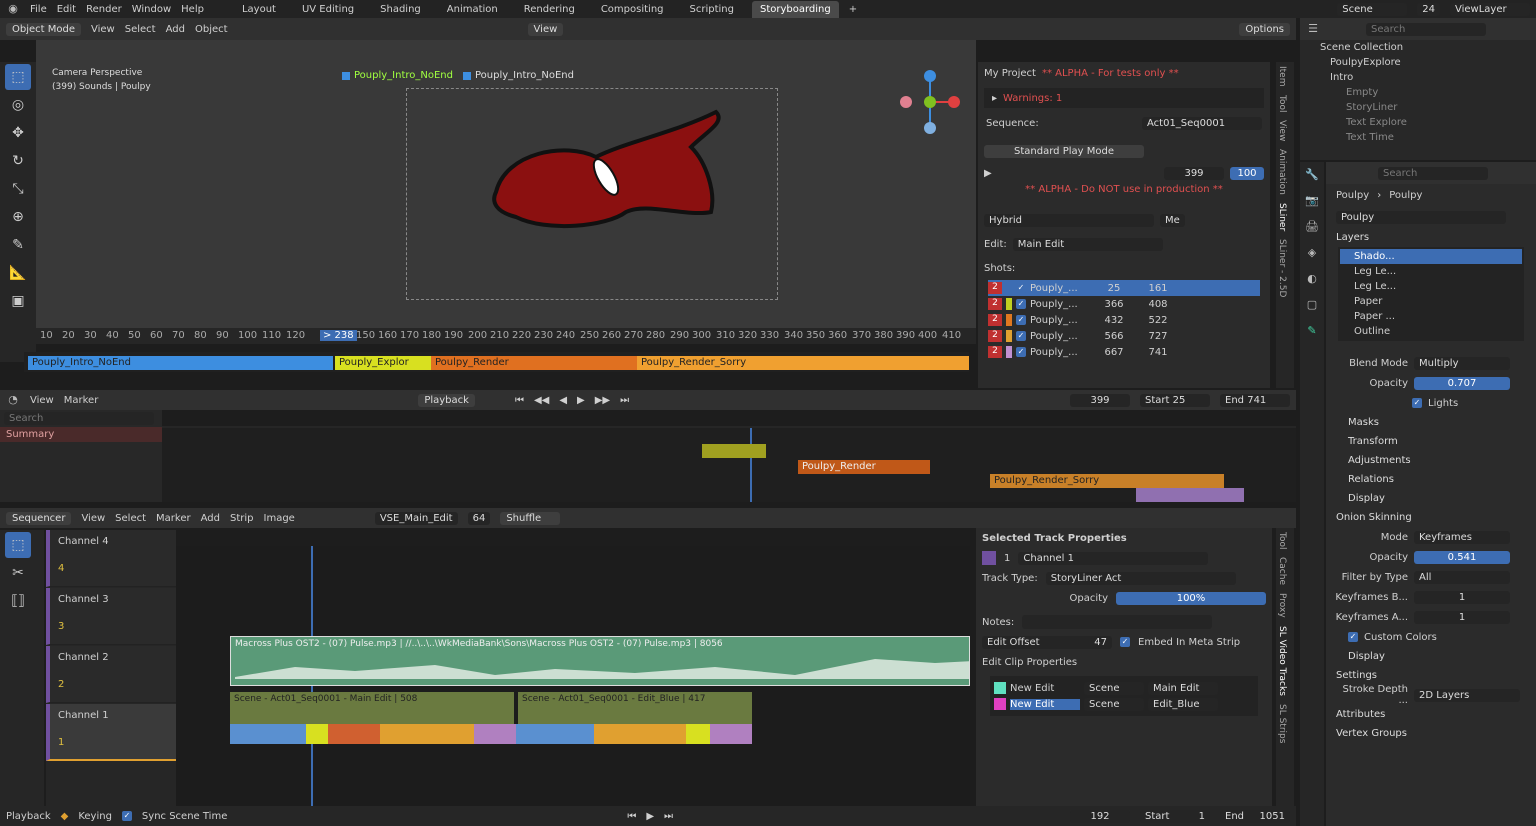  I want to click on workspace-tab-uv: UV Editing, so click(328, 9).